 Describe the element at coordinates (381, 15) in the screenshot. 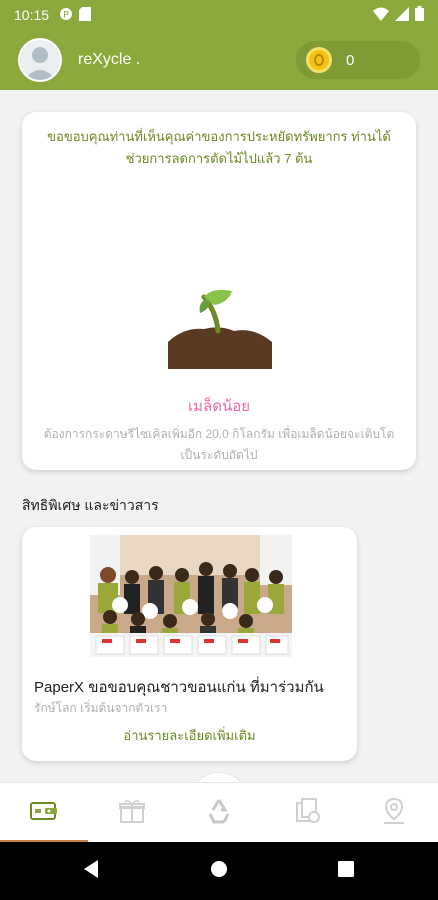

I see `wifi-icon` at that location.